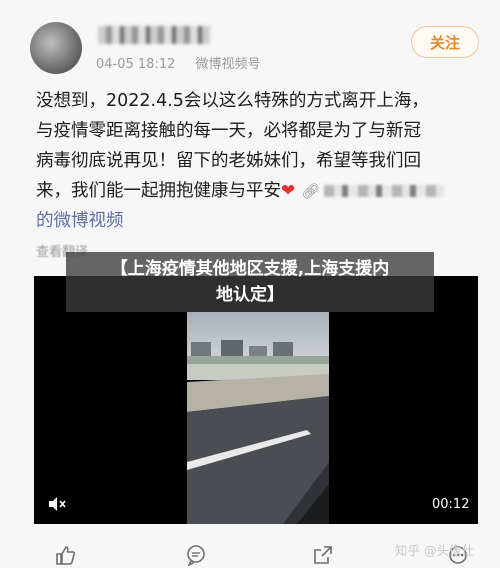  What do you see at coordinates (154, 35) in the screenshot?
I see `username-blurred` at bounding box center [154, 35].